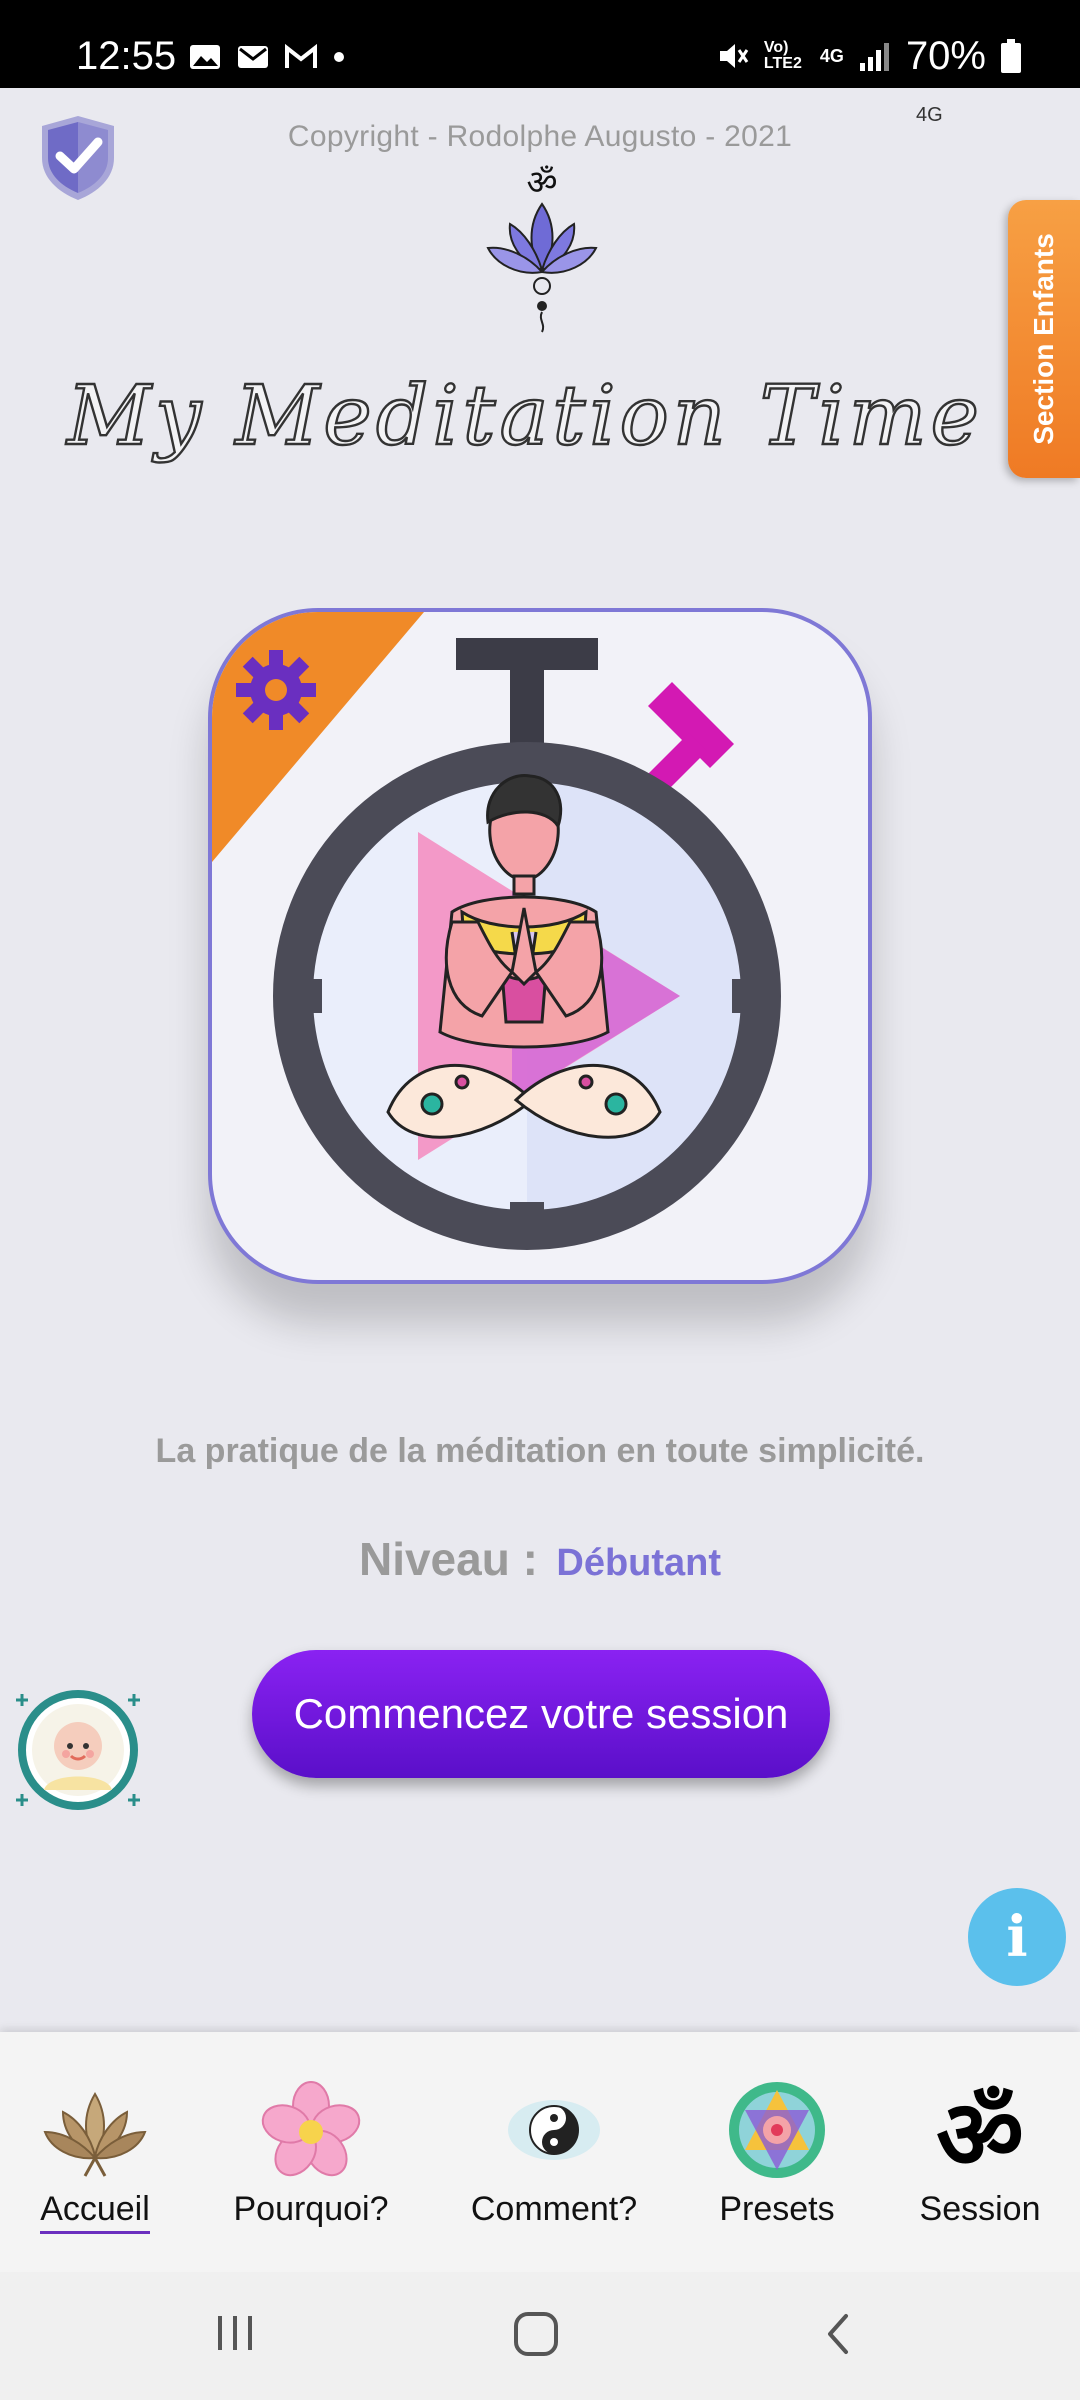 This screenshot has height=2400, width=1080. What do you see at coordinates (1011, 56) in the screenshot?
I see `battery-icon` at bounding box center [1011, 56].